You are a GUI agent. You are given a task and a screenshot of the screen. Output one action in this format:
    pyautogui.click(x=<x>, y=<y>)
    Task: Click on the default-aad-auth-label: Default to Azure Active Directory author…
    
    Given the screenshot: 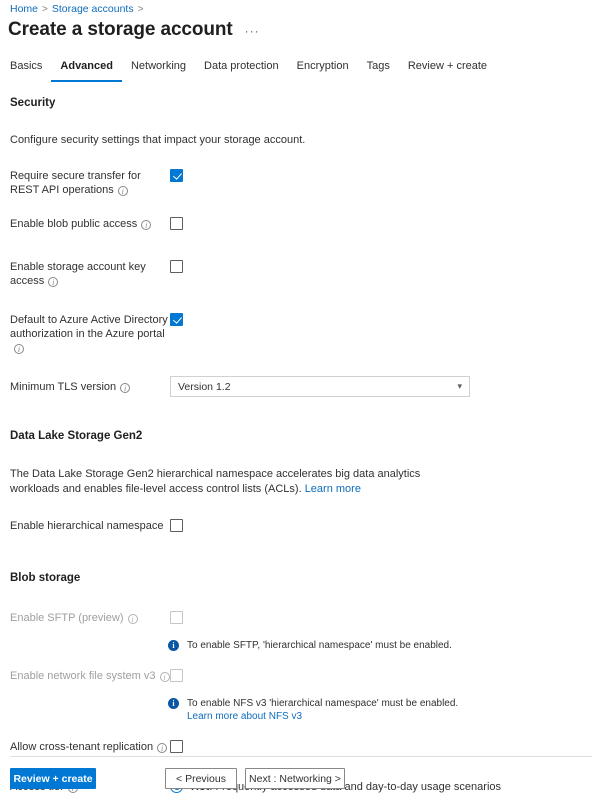 What is the action you would take?
    pyautogui.click(x=89, y=327)
    